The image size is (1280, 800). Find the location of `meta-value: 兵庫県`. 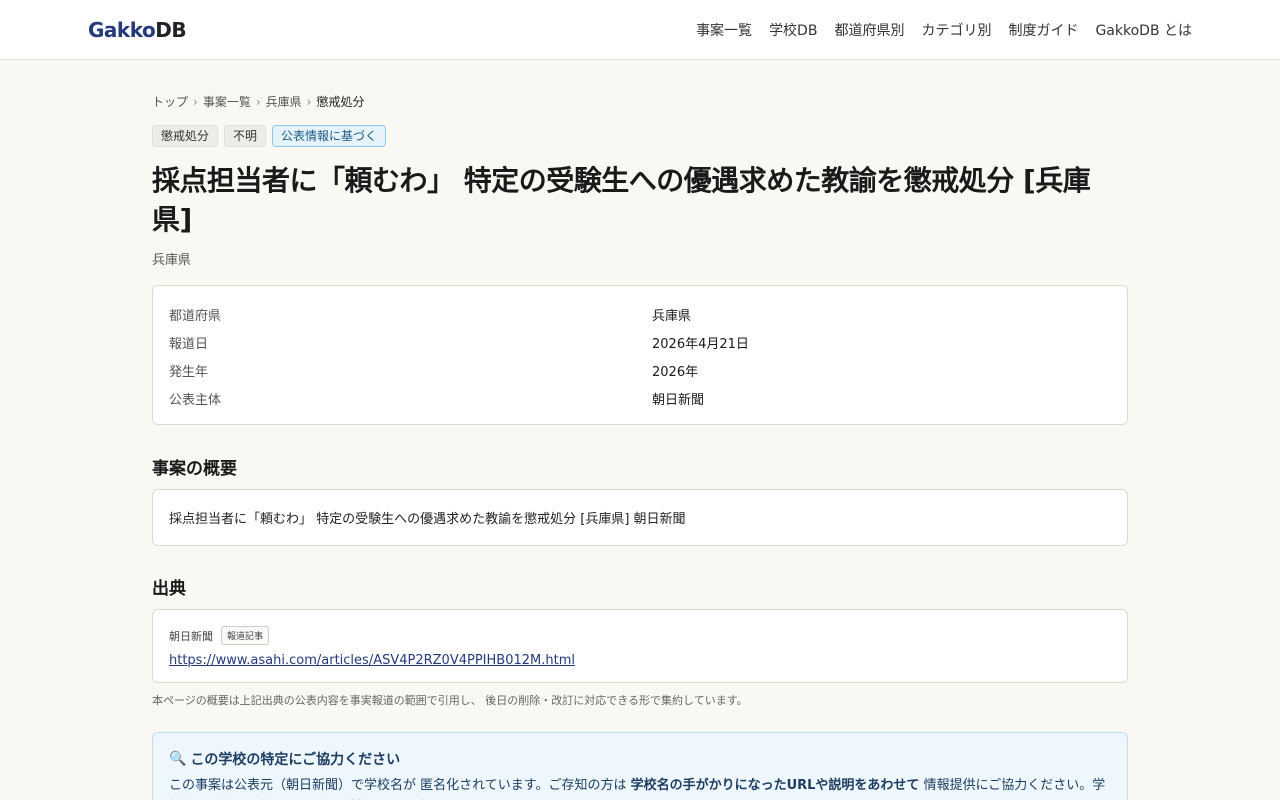

meta-value: 兵庫県 is located at coordinates (672, 316).